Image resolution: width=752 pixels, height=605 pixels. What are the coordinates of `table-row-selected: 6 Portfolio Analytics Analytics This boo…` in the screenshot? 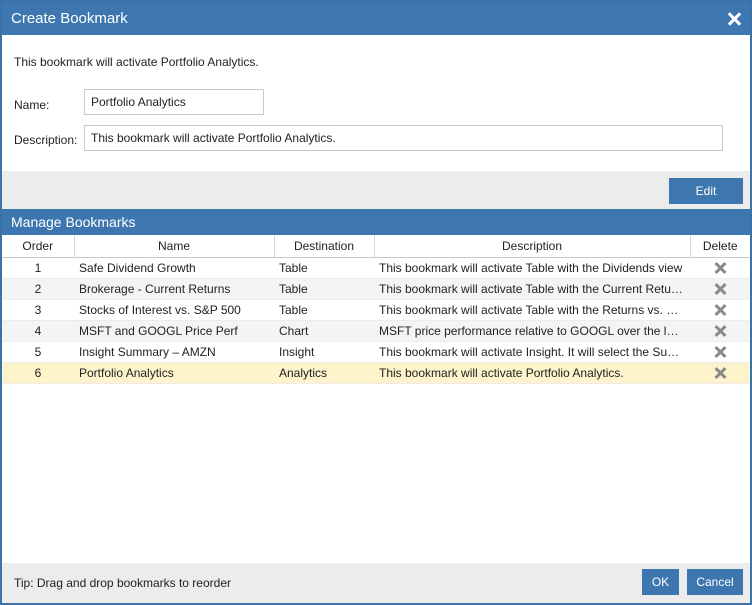 It's located at (376, 373).